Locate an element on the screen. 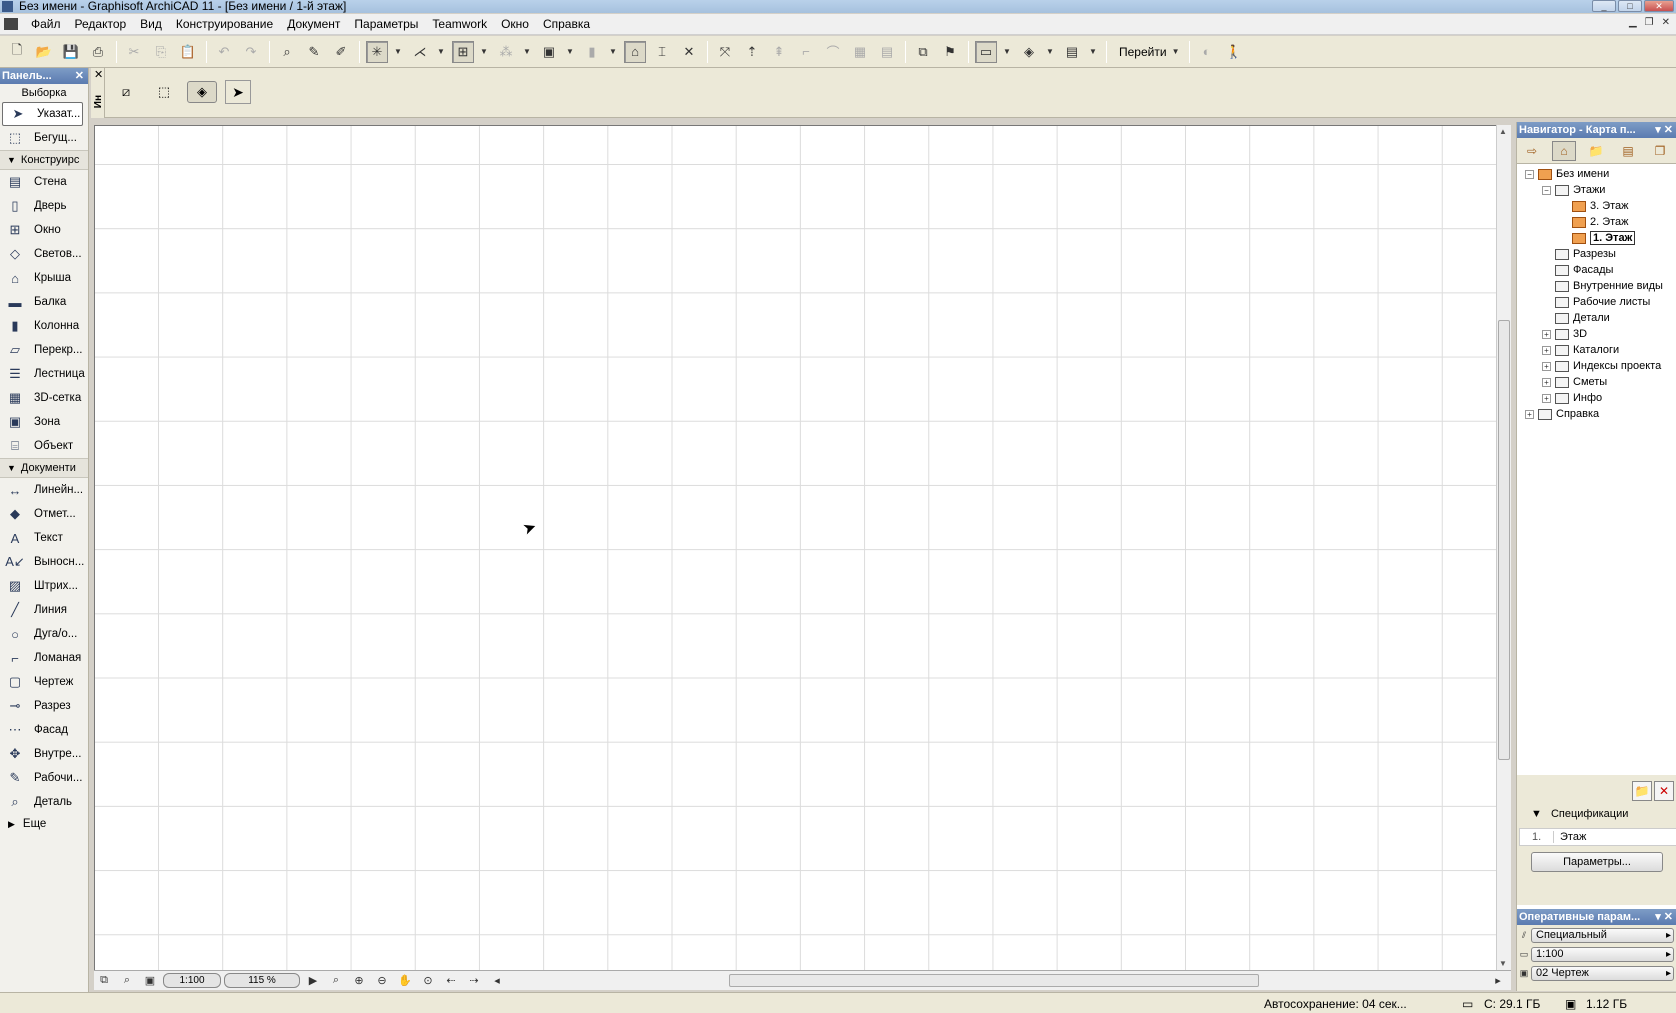 The image size is (1676, 1013). previous-zoom-icon: ⇠ is located at coordinates (451, 981).